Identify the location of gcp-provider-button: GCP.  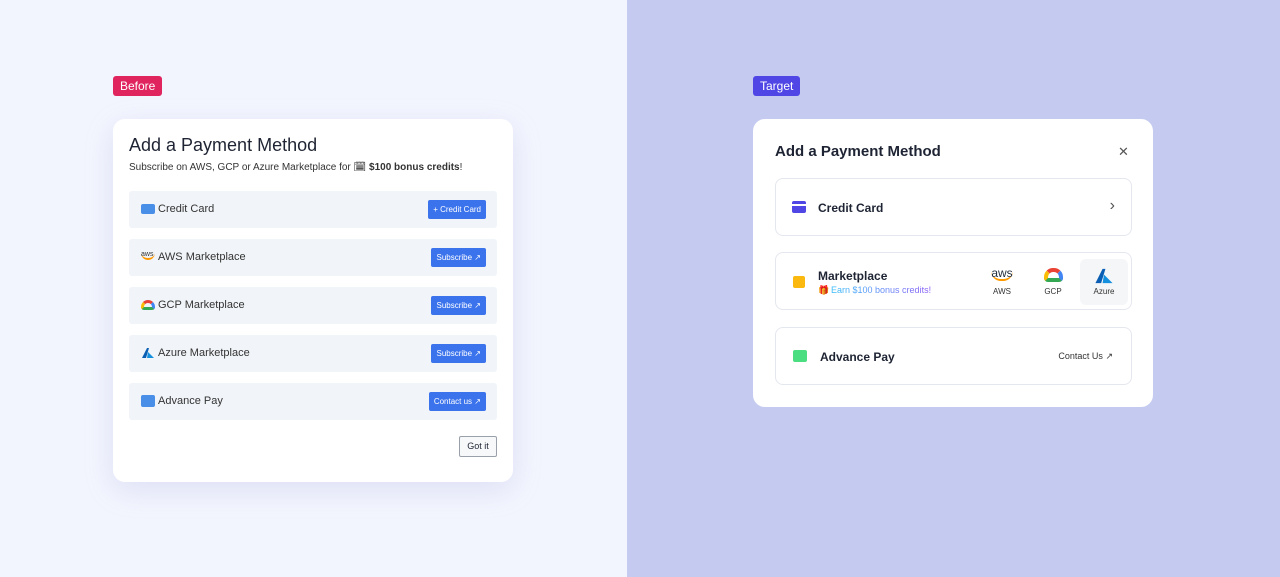
(1053, 282).